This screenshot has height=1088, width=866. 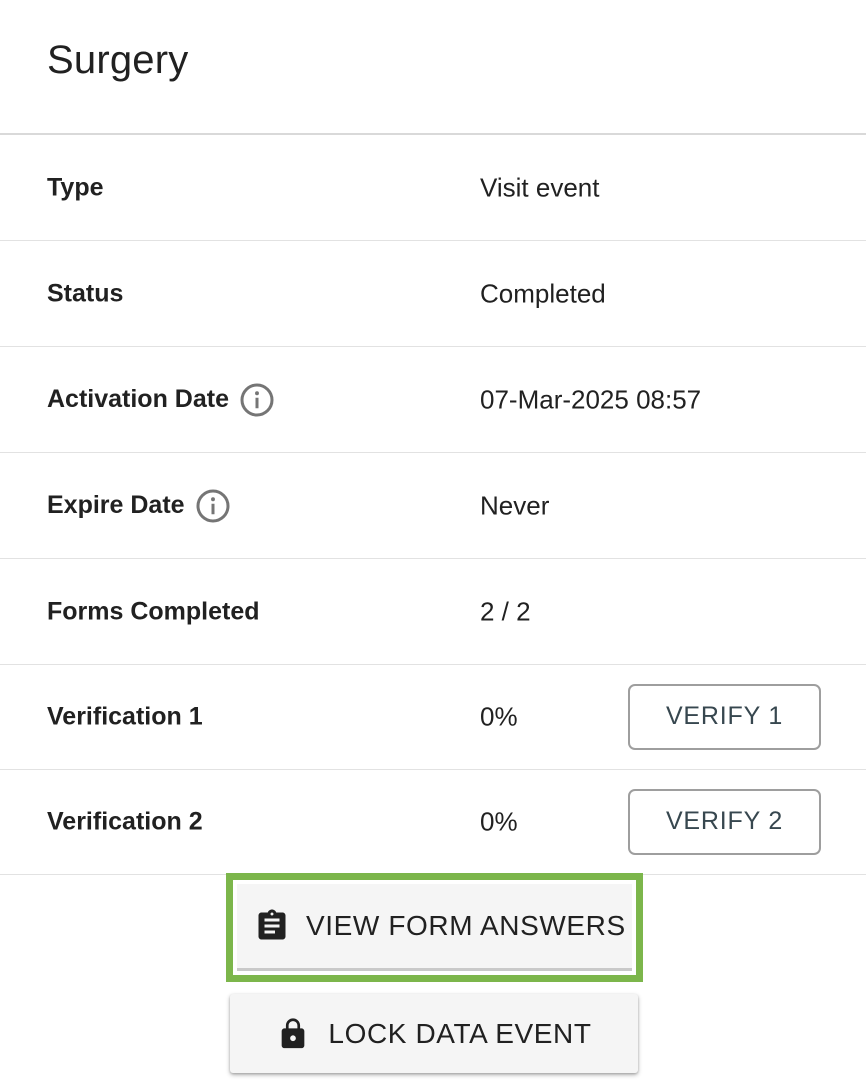 What do you see at coordinates (460, 1033) in the screenshot?
I see `lock-data-event-label: LOCK DATA EVENT` at bounding box center [460, 1033].